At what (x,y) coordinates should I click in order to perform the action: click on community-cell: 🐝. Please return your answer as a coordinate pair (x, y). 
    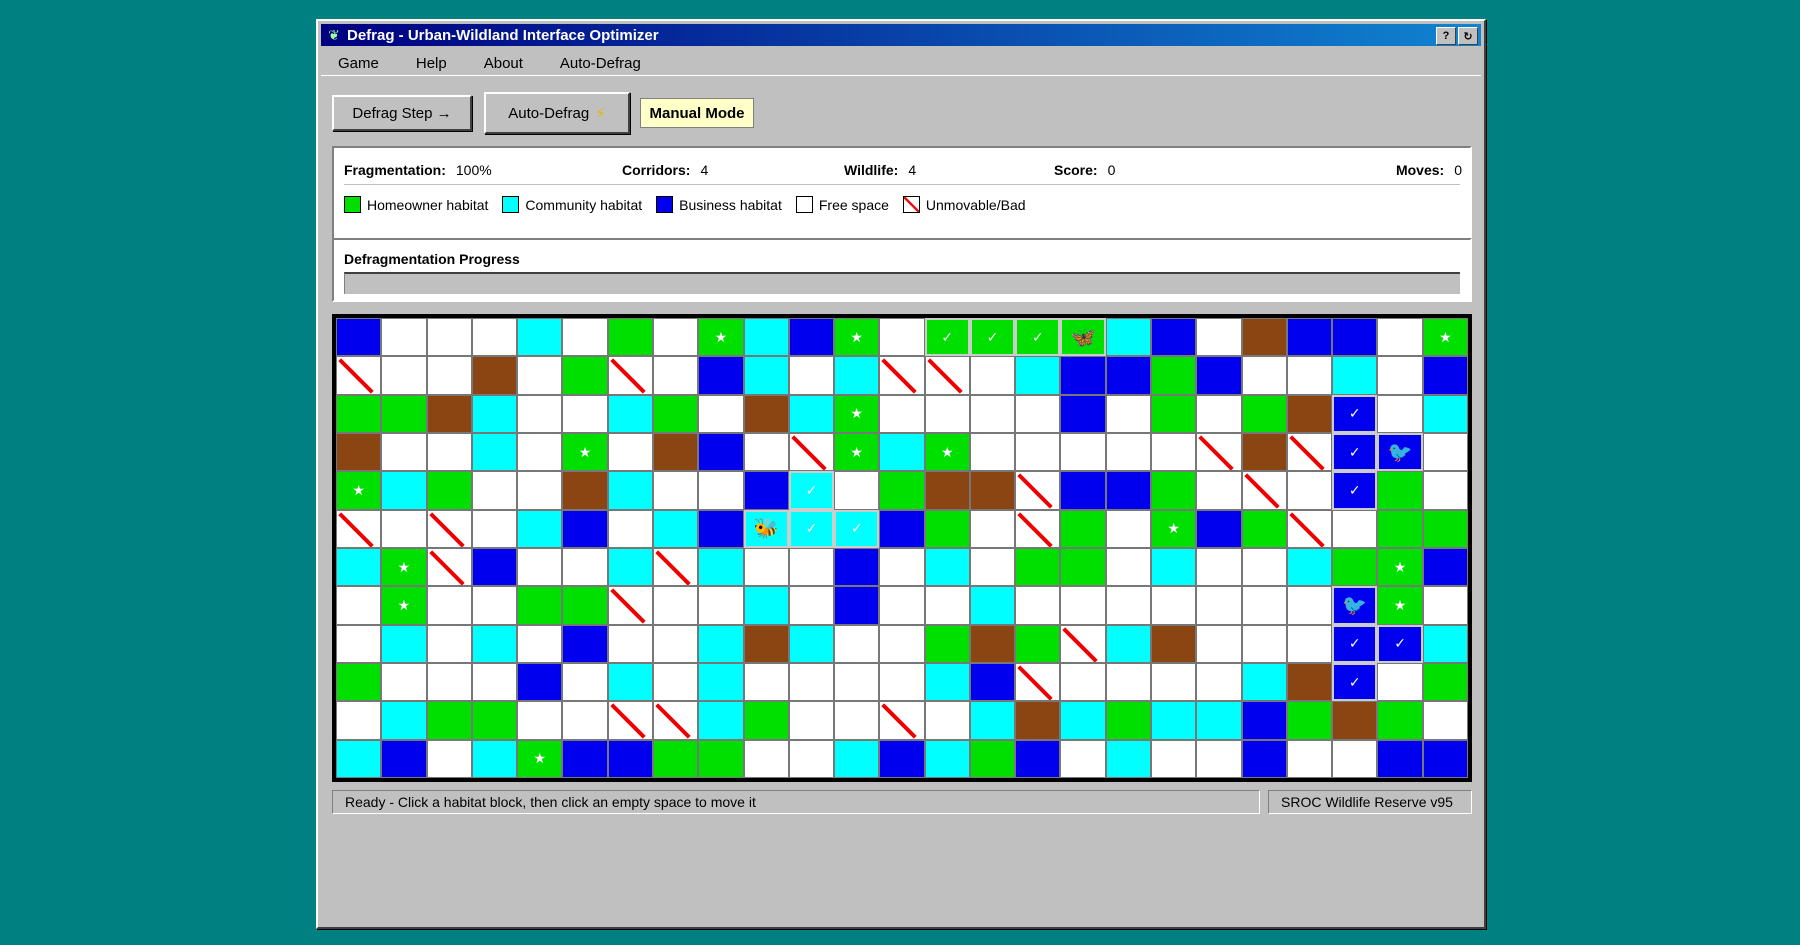
    Looking at the image, I should click on (766, 528).